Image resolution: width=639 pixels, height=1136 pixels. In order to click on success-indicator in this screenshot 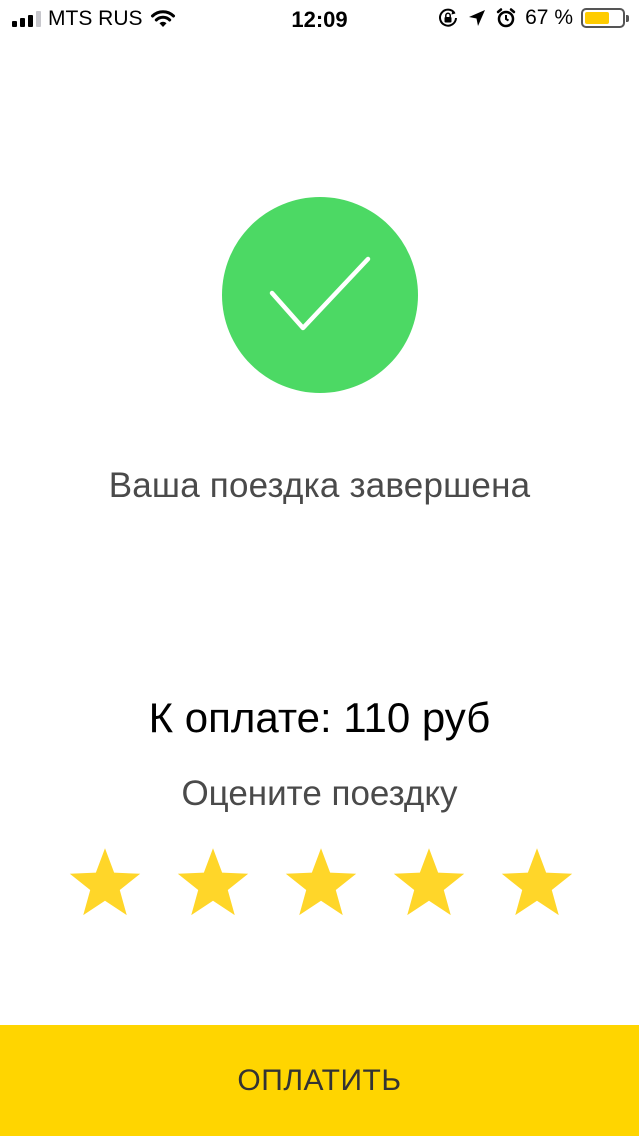, I will do `click(320, 295)`.